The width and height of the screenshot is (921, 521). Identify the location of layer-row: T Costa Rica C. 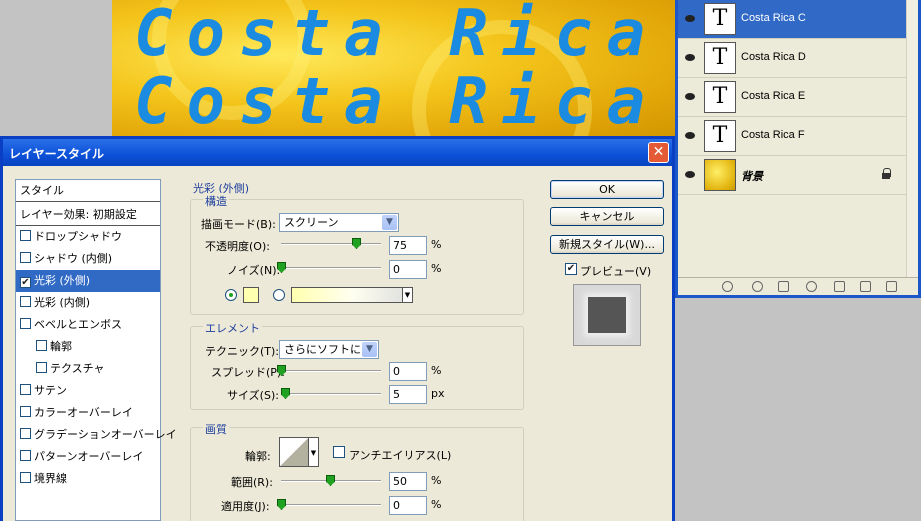
(792, 19).